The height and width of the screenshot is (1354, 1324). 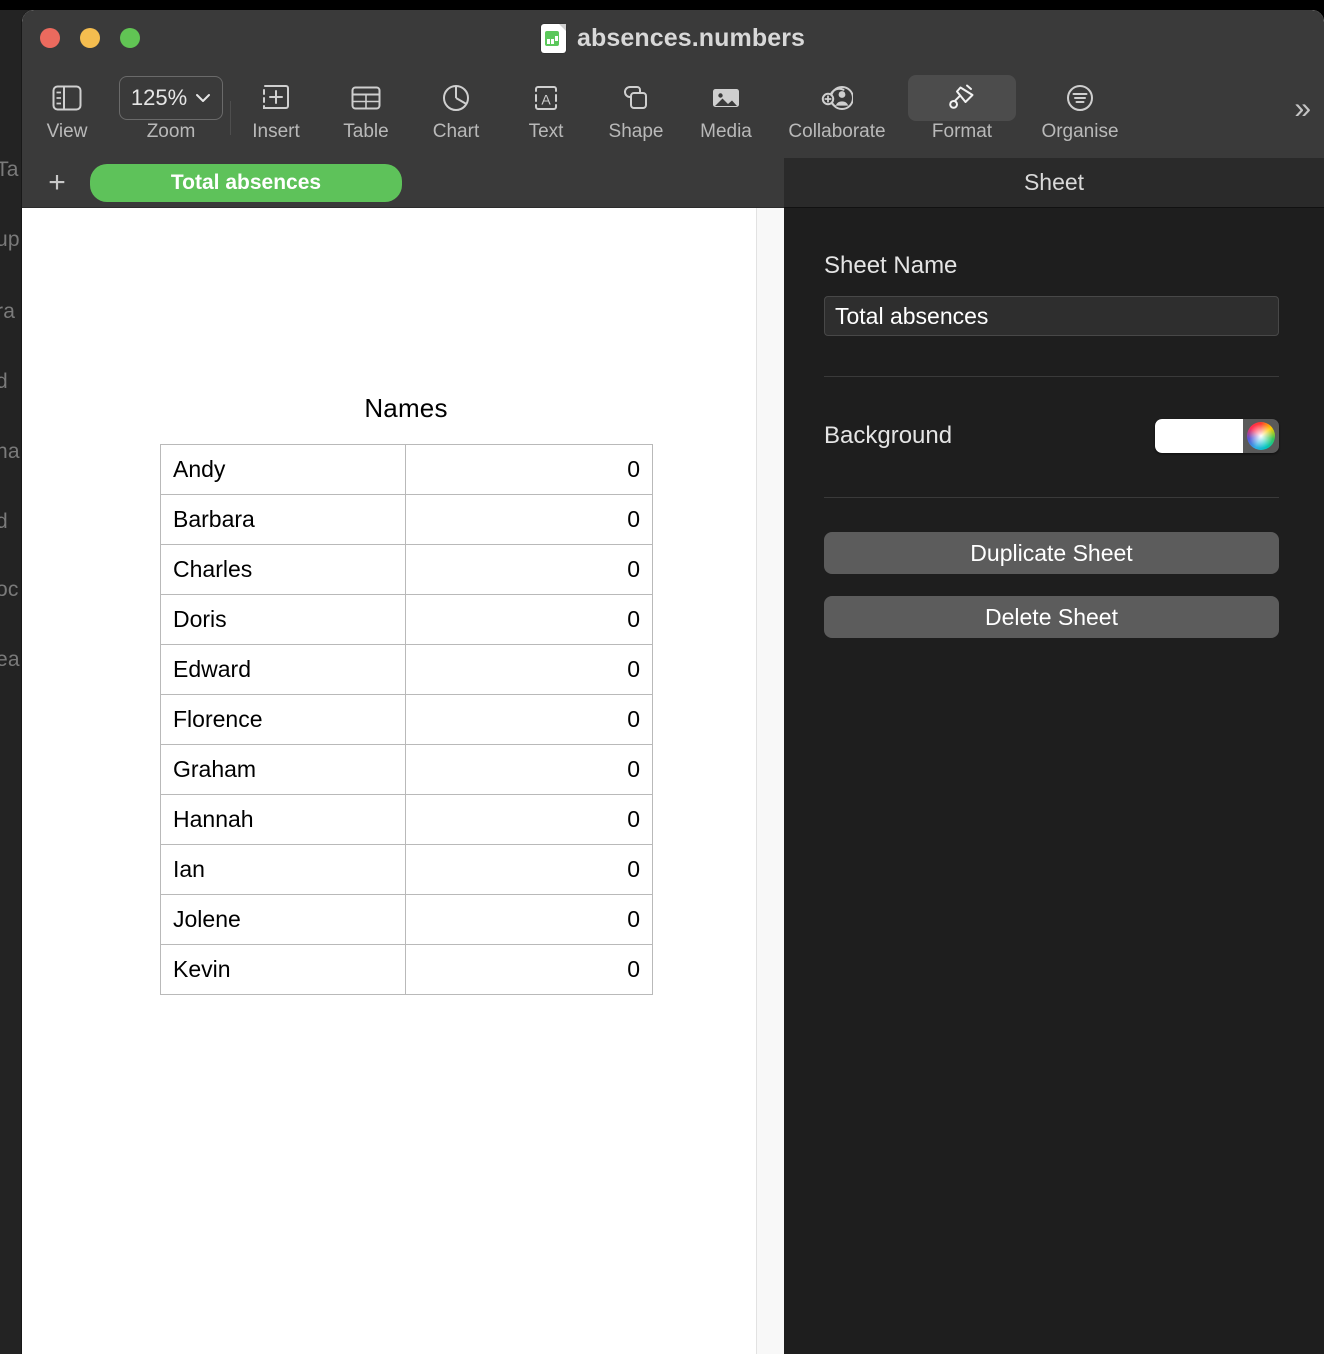 I want to click on bg-text-fragment: Ta, so click(x=9, y=169).